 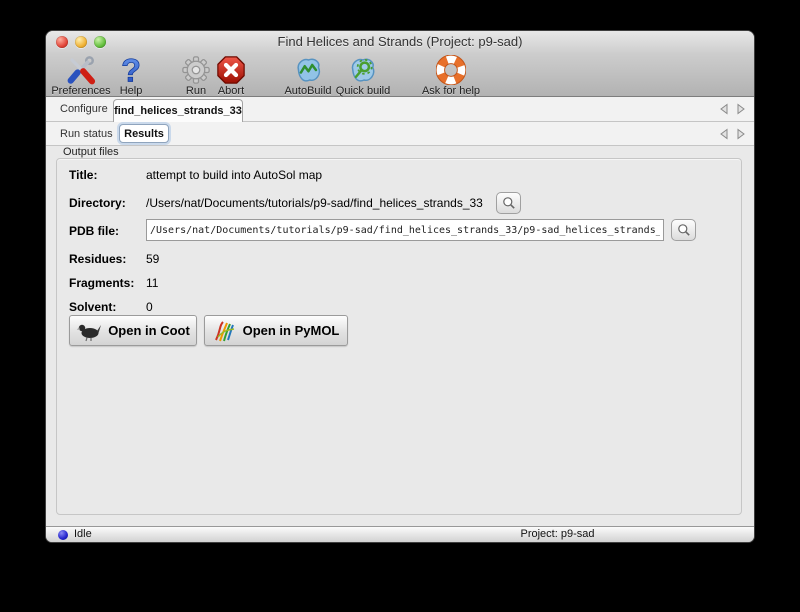 I want to click on quickbuild-icon, so click(x=363, y=70).